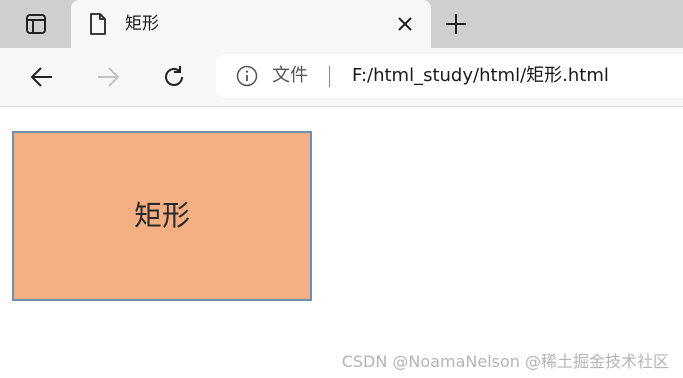 Image resolution: width=683 pixels, height=378 pixels. I want to click on tab-actions-icon, so click(36, 24).